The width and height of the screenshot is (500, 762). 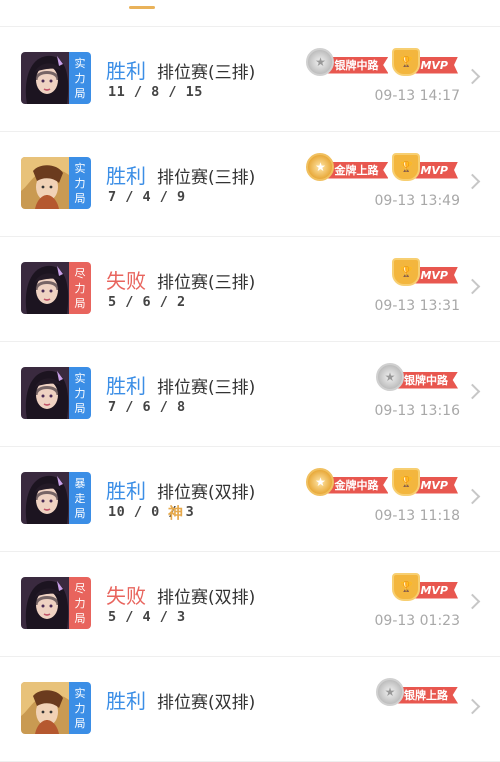 I want to click on legendary-badge: 神, so click(x=176, y=513).